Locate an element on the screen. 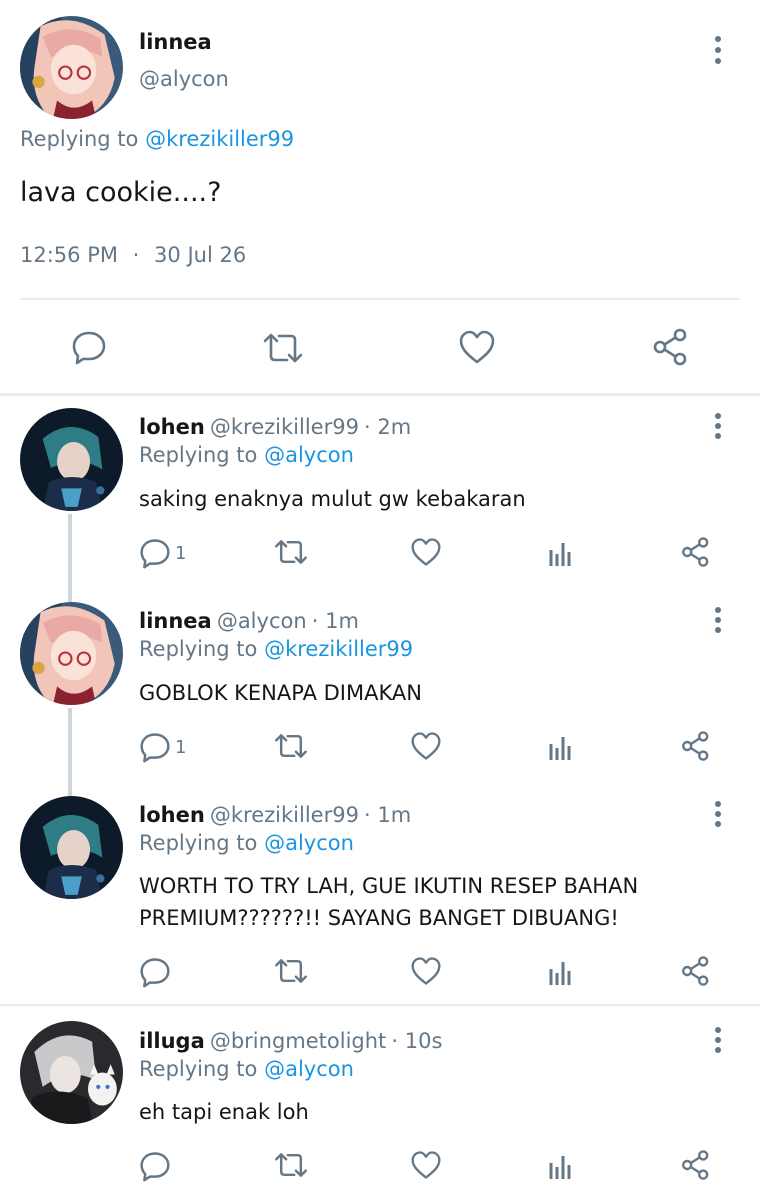 Image resolution: width=760 pixels, height=1199 pixels. main-tweet-date: 30 Jul 26 is located at coordinates (200, 255).